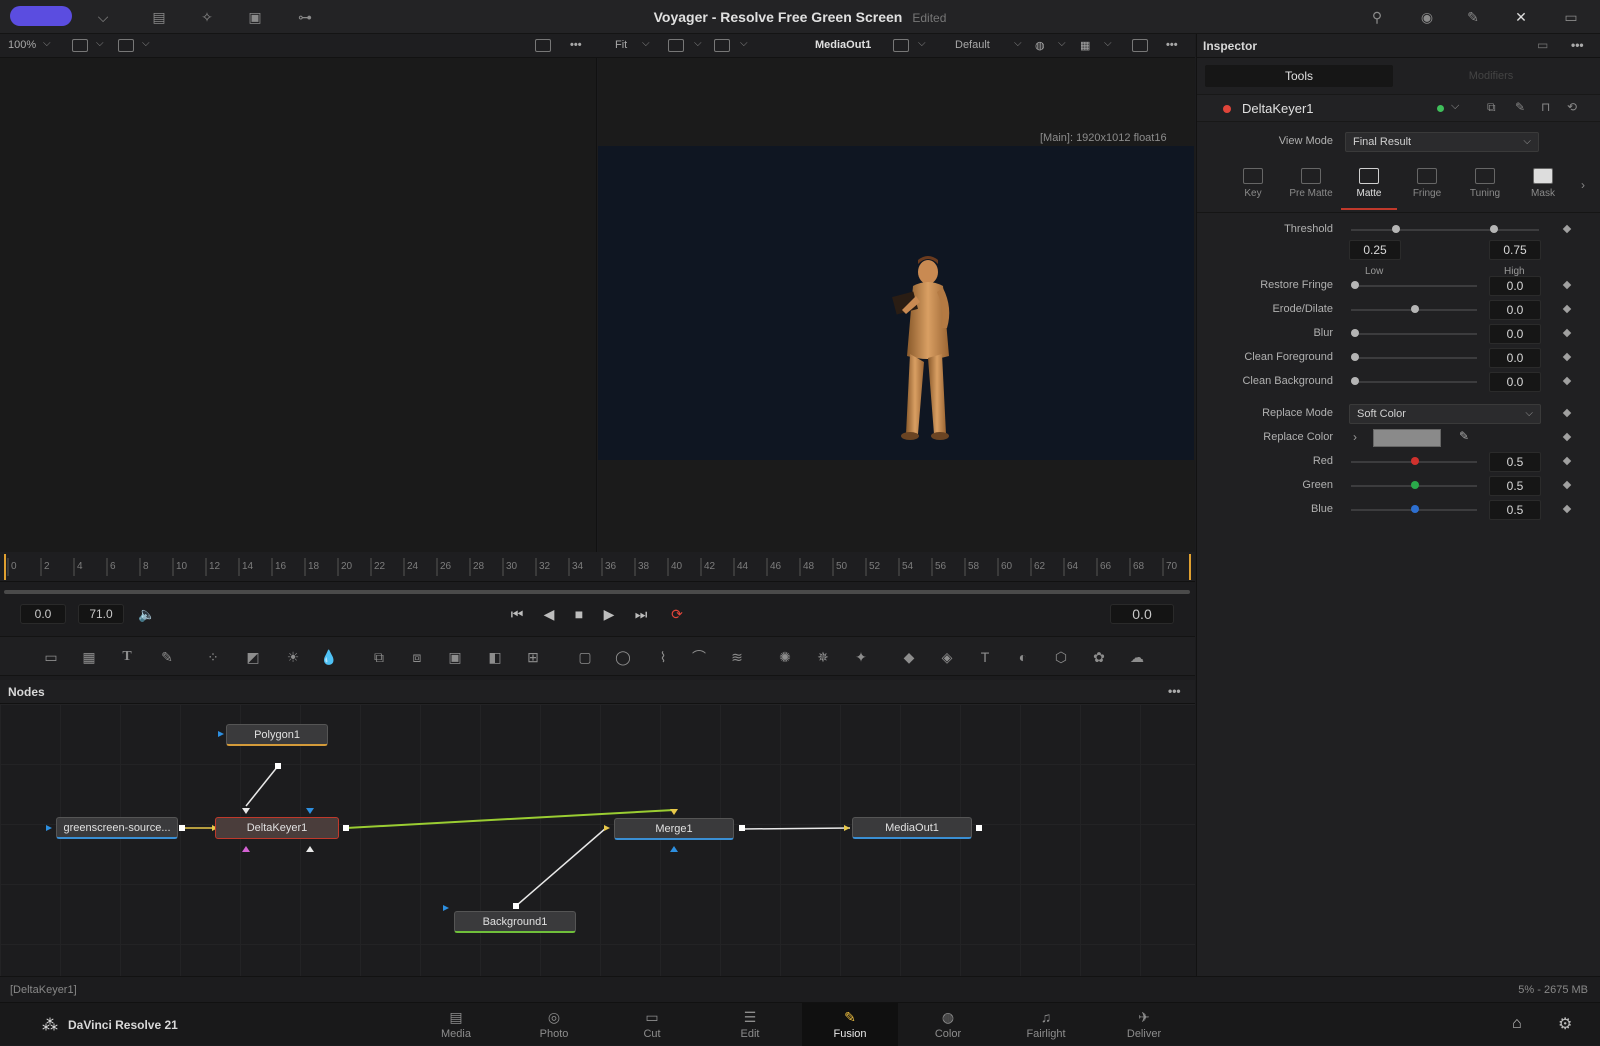  I want to click on tools-icon: ✕, so click(1521, 17).